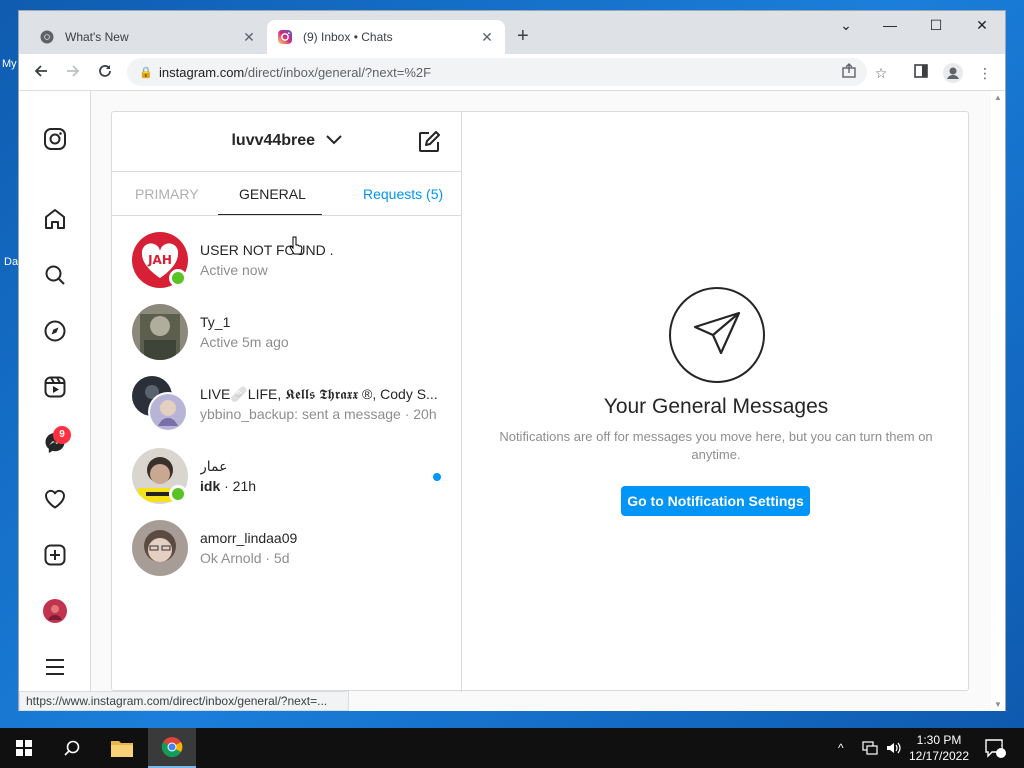  Describe the element at coordinates (870, 748) in the screenshot. I see `network-icon` at that location.